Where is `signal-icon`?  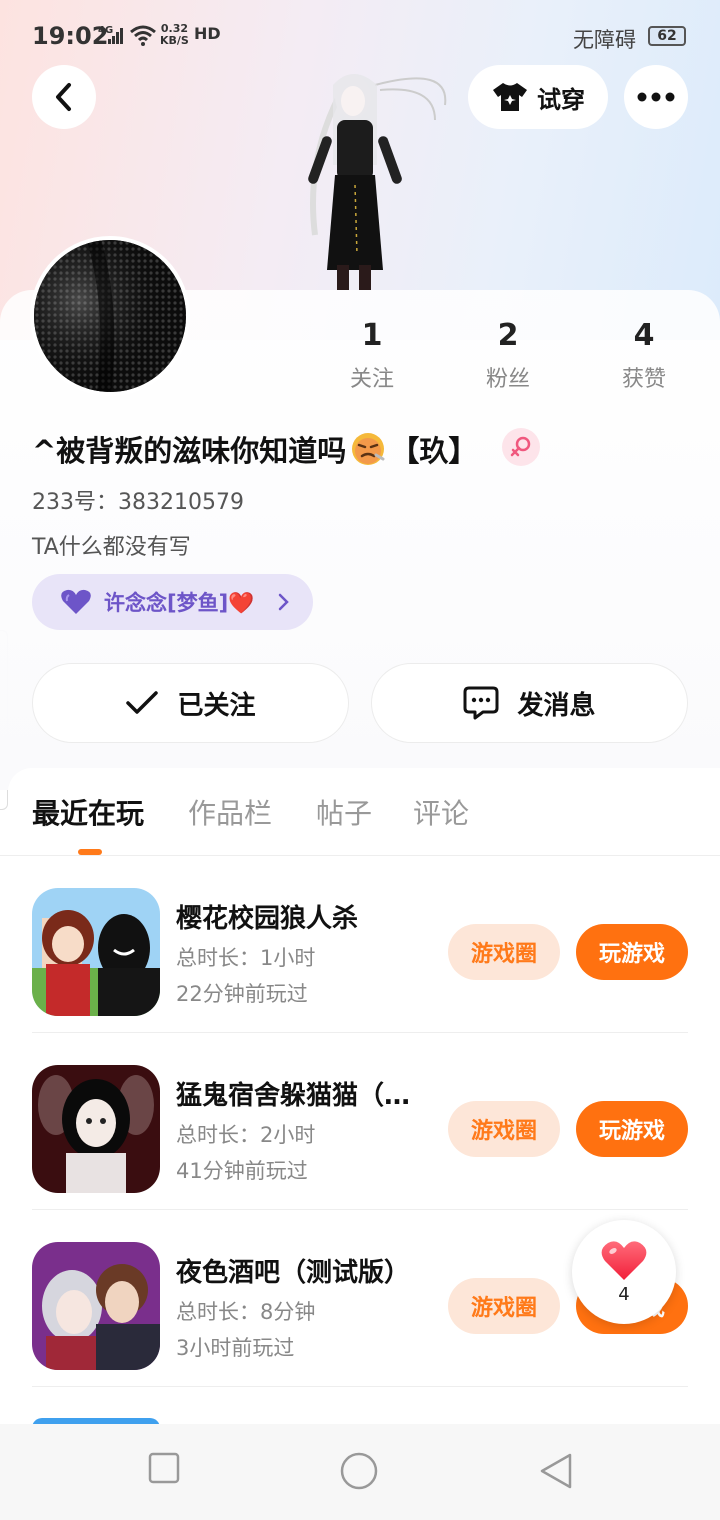 signal-icon is located at coordinates (115, 36).